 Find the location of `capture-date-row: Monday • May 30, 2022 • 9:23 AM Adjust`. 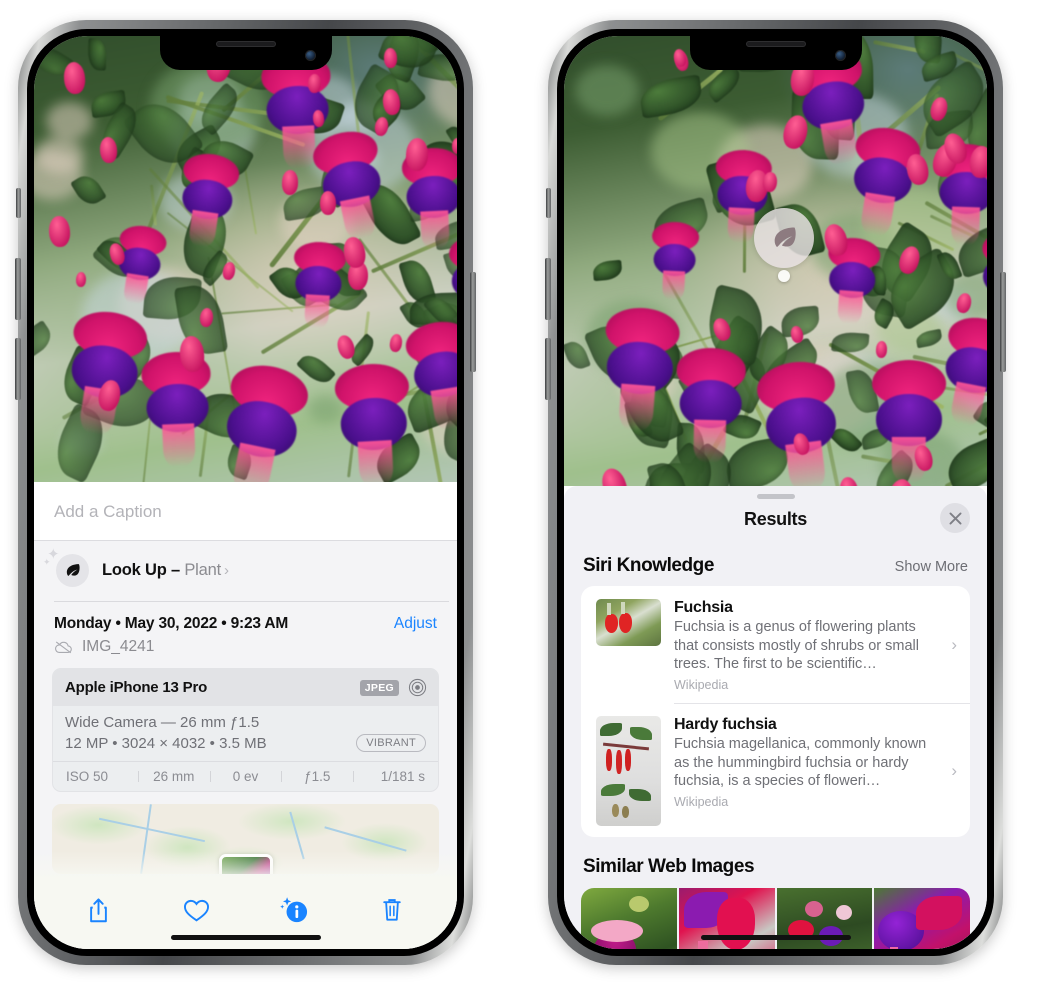

capture-date-row: Monday • May 30, 2022 • 9:23 AM Adjust is located at coordinates (245, 617).